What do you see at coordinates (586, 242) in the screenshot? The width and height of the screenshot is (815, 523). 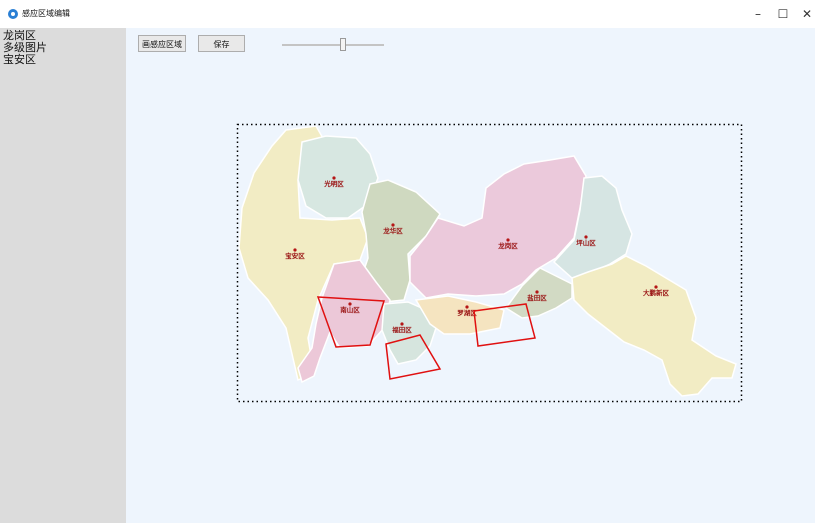 I see `map-label-pingshan: 坪山区` at bounding box center [586, 242].